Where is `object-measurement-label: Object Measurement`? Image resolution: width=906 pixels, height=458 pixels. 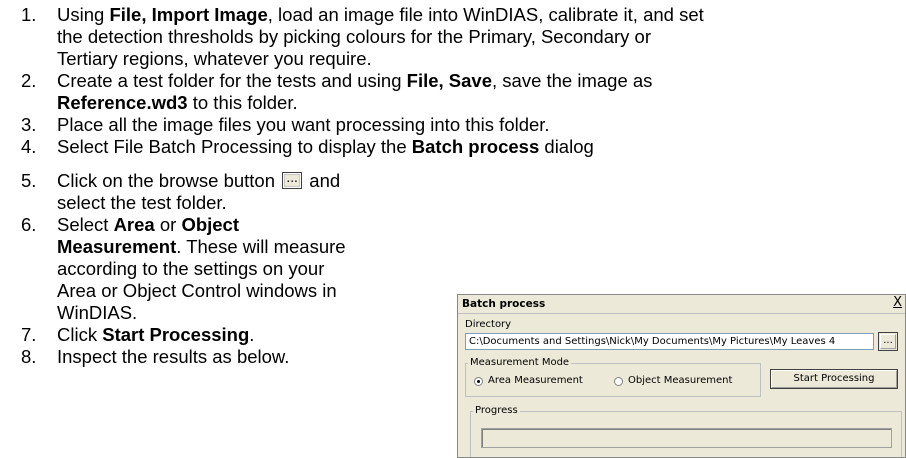
object-measurement-label: Object Measurement is located at coordinates (680, 380).